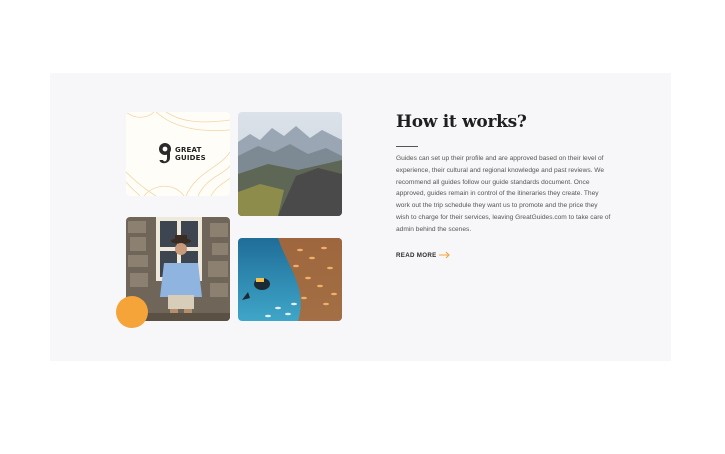  I want to click on read-more-link: READ MORE, so click(423, 255).